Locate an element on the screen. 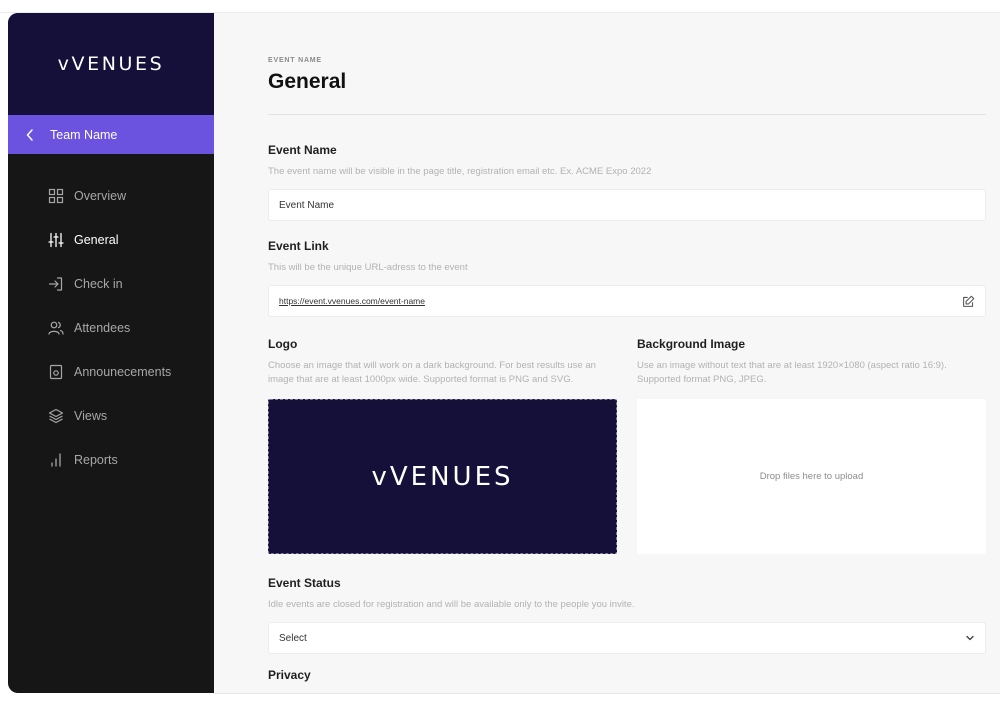 The image size is (1000, 705). dropzone-text: Drop files here to upload is located at coordinates (811, 476).